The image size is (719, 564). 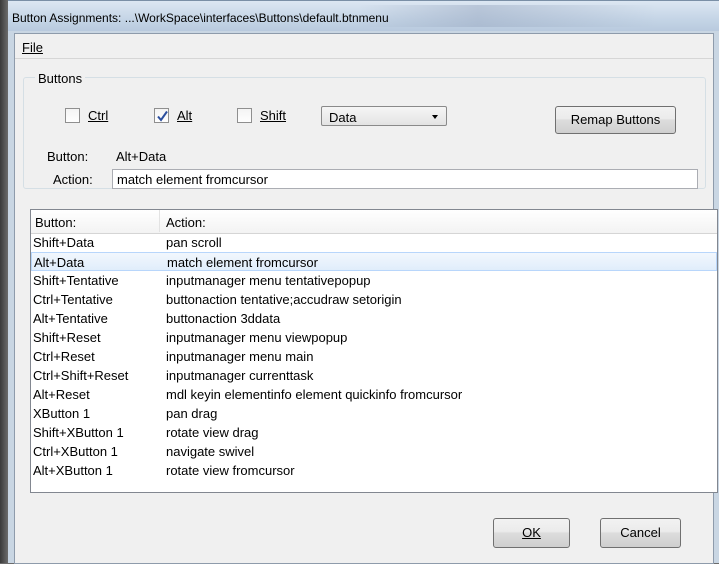 I want to click on list-item-button: Shift+Data, so click(x=64, y=242).